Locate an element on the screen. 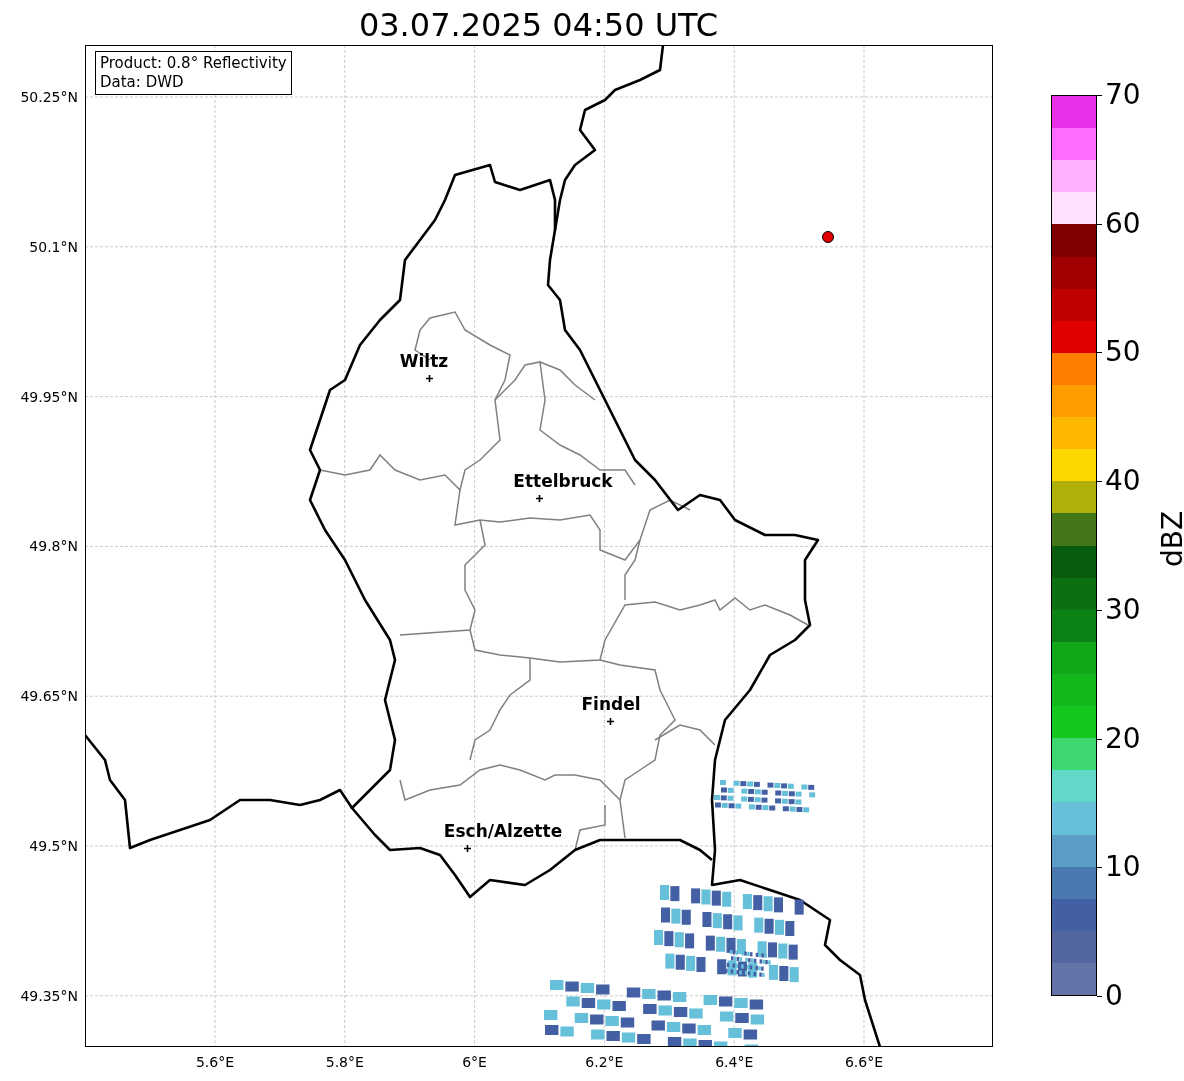 The width and height of the screenshot is (1184, 1081). colorbar-tick-label: 10 is located at coordinates (1123, 867).